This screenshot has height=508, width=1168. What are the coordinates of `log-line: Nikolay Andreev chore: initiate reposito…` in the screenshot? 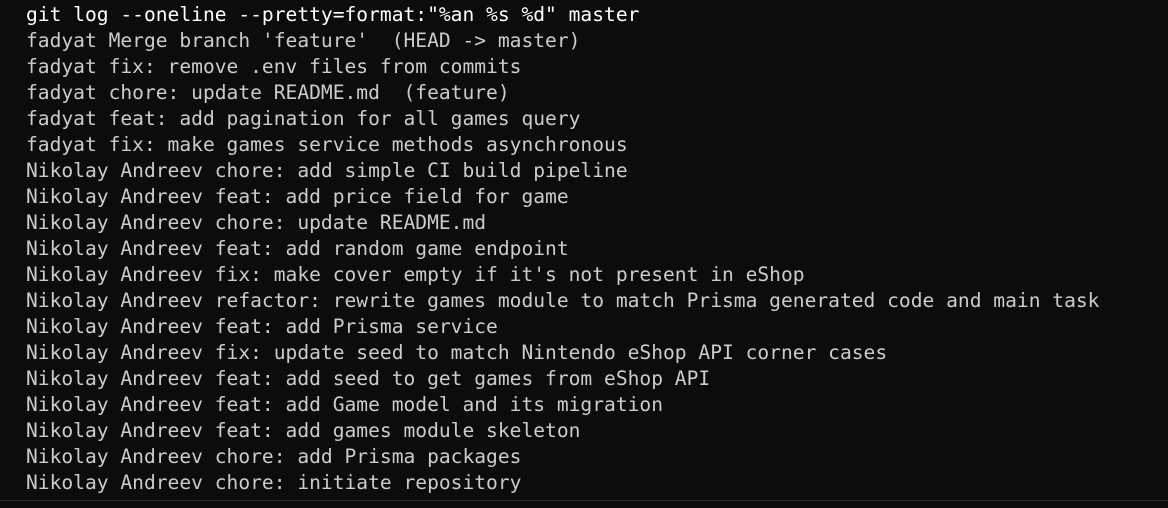 It's located at (274, 482).